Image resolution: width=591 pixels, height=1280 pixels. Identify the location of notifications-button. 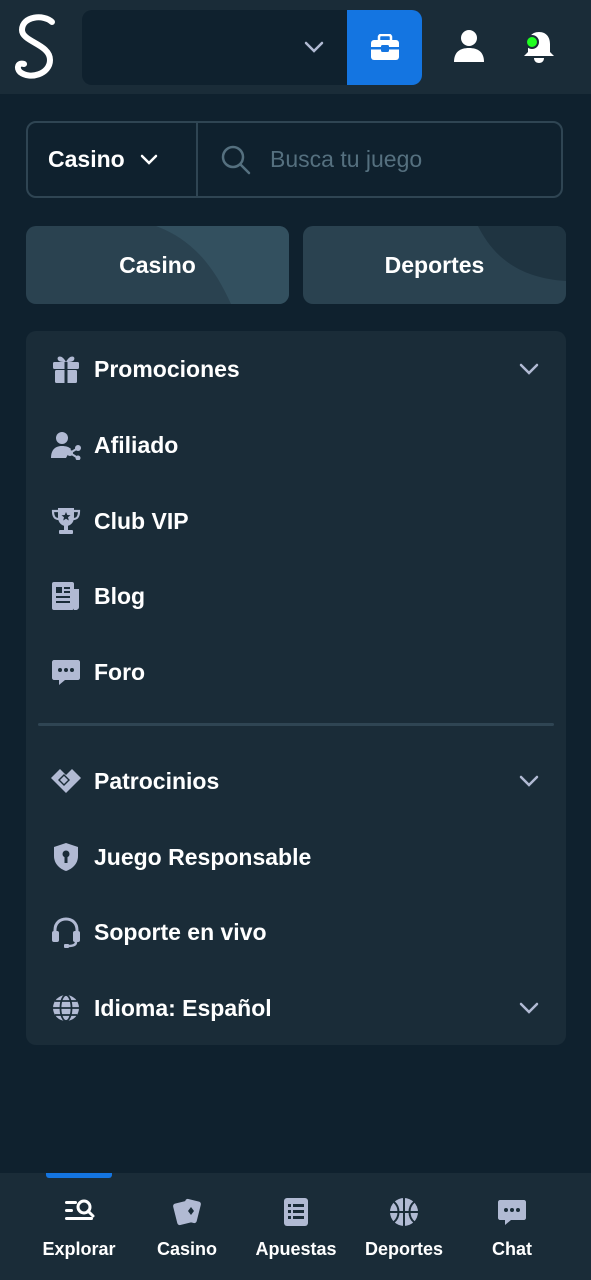
(539, 48).